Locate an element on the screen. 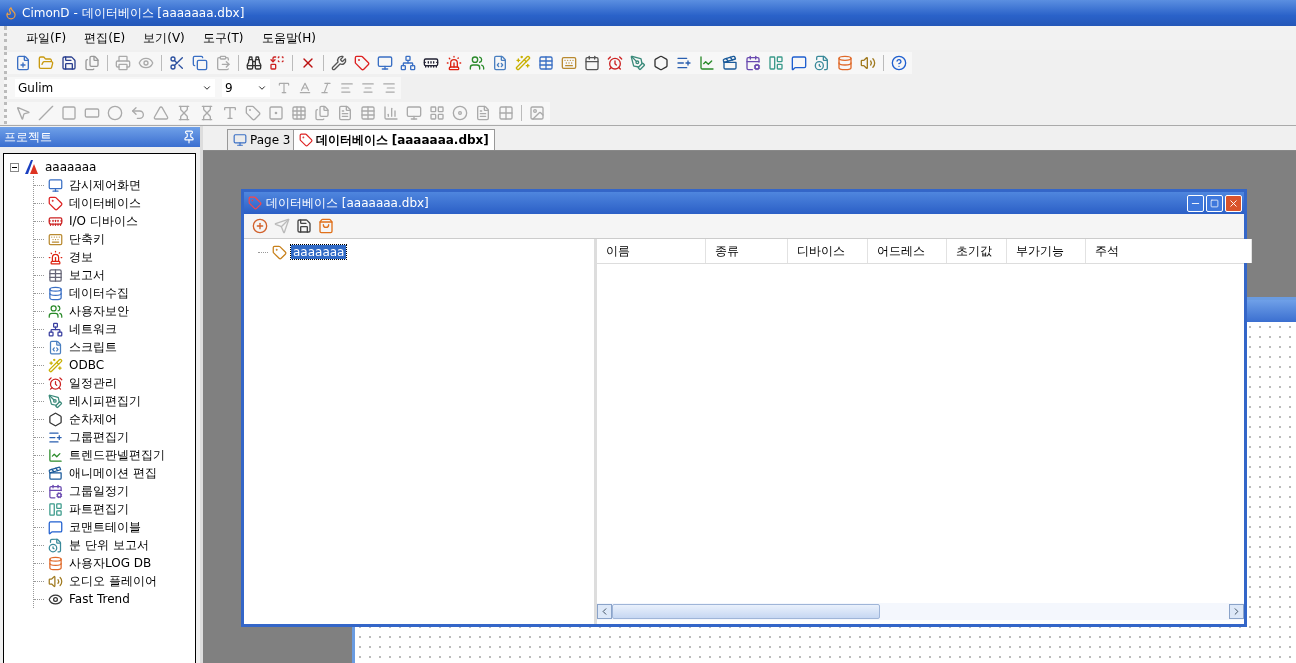  tree-item: 스크립트 is located at coordinates (93, 347).